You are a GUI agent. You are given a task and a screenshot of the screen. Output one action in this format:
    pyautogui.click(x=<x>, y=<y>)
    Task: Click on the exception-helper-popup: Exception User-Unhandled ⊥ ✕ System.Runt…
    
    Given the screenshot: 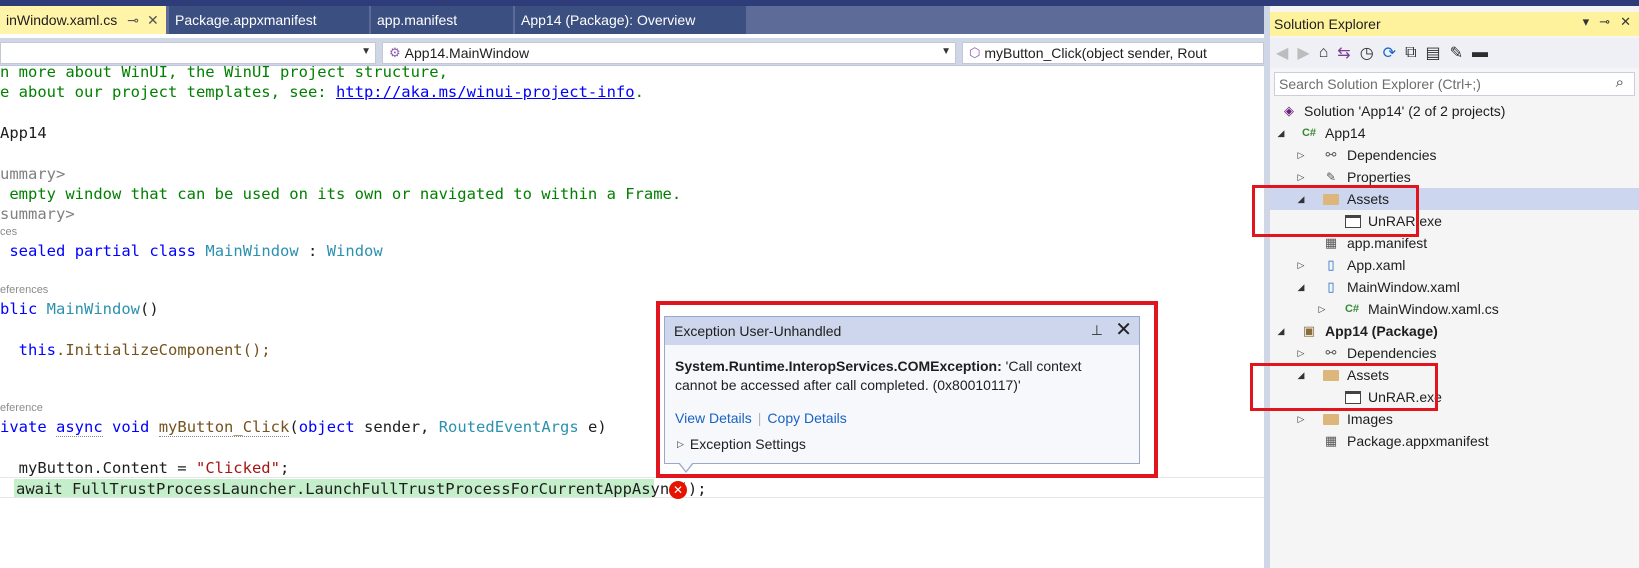 What is the action you would take?
    pyautogui.click(x=902, y=390)
    